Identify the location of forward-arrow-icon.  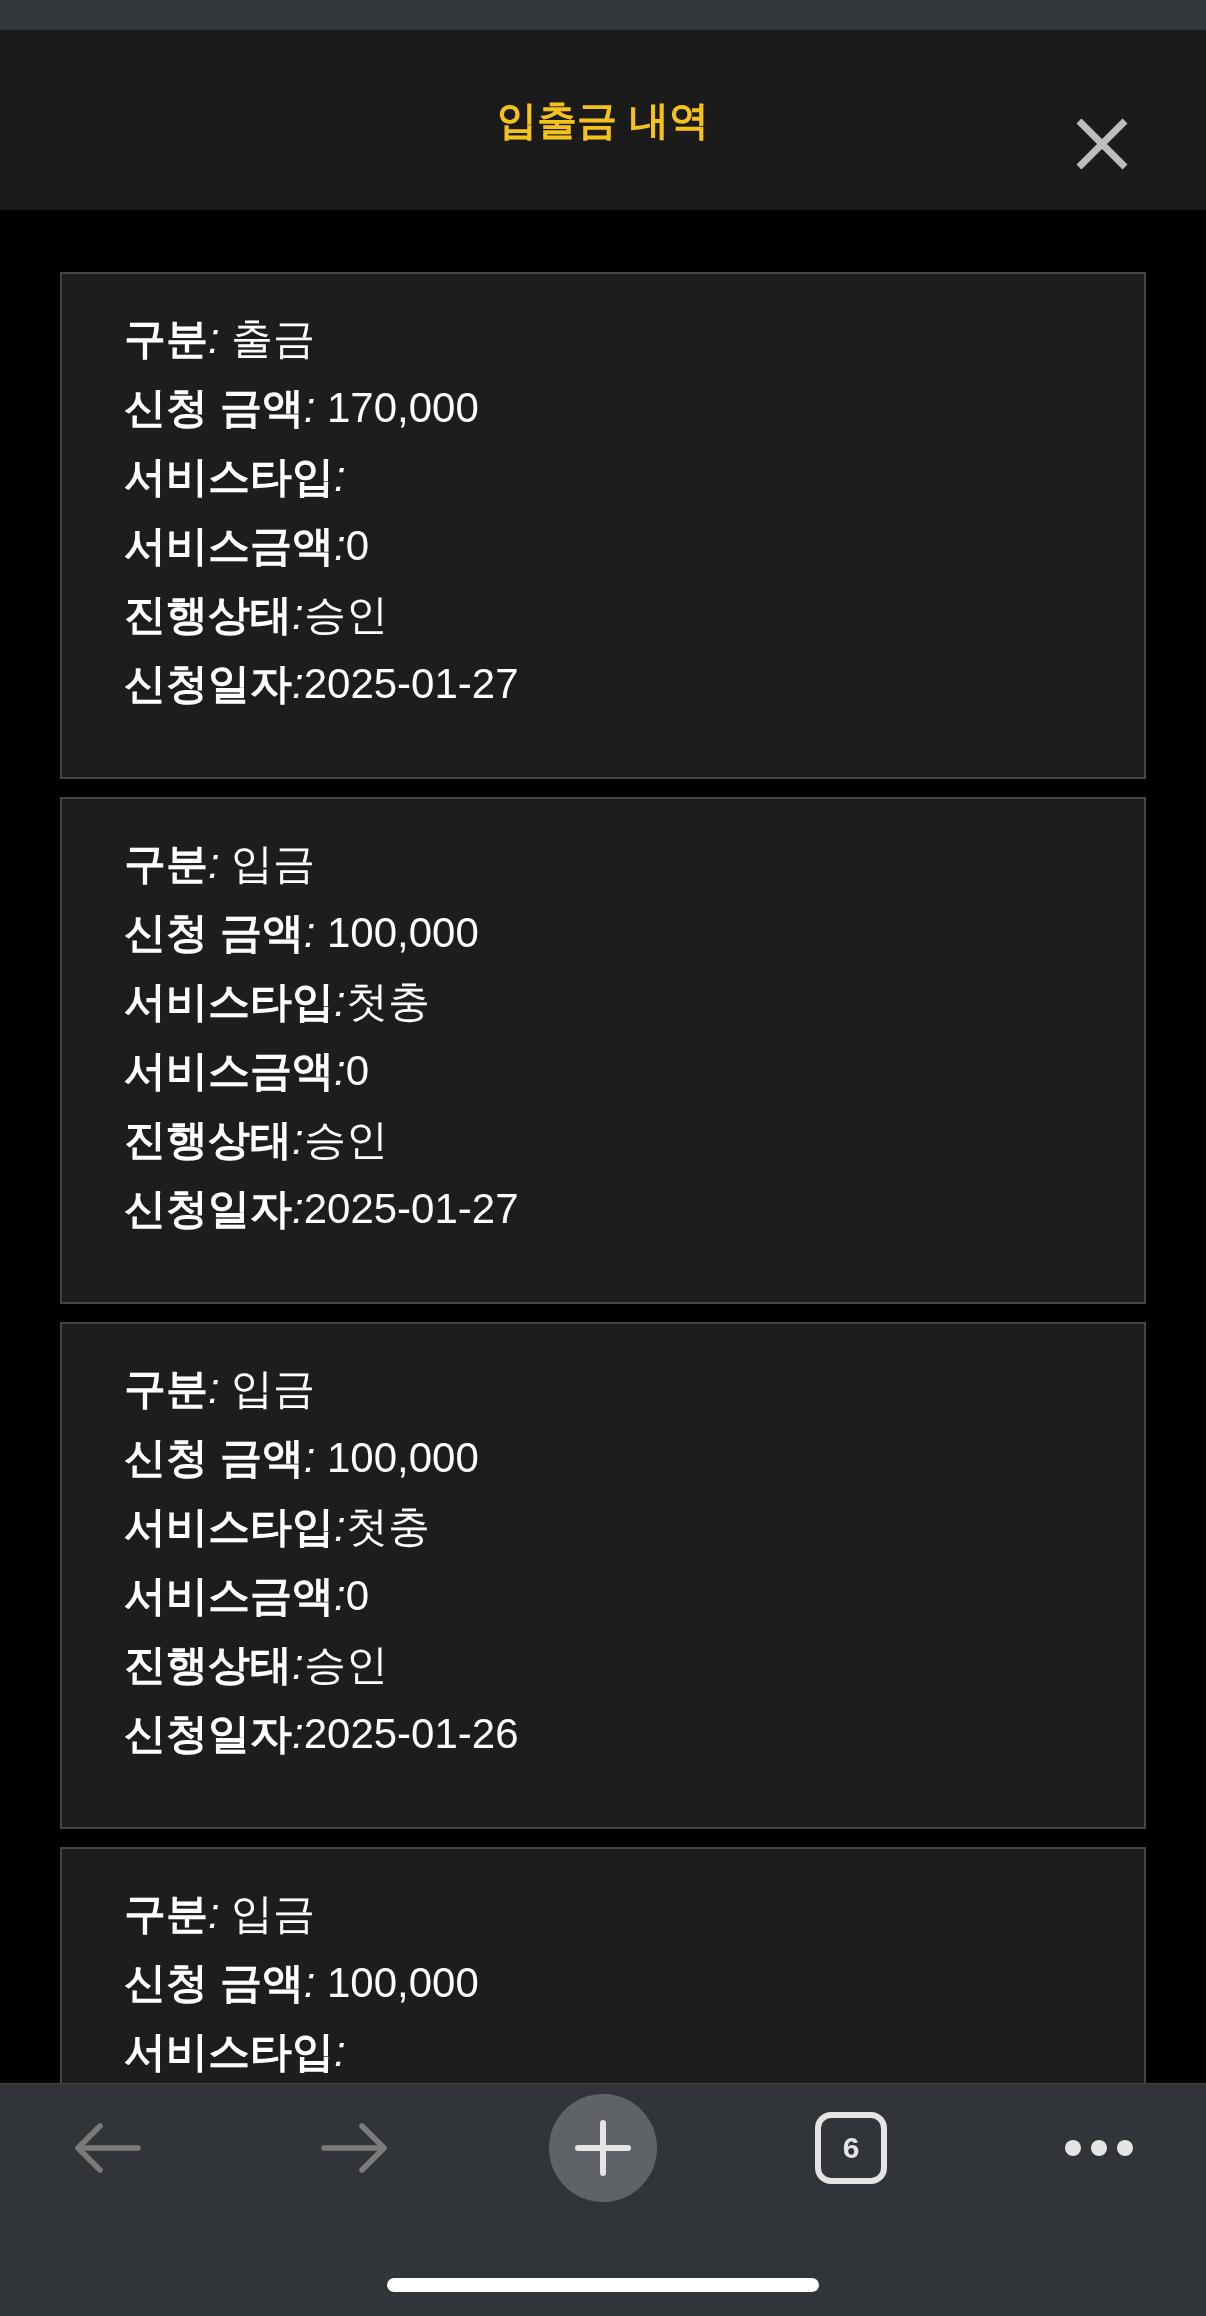
(355, 2148).